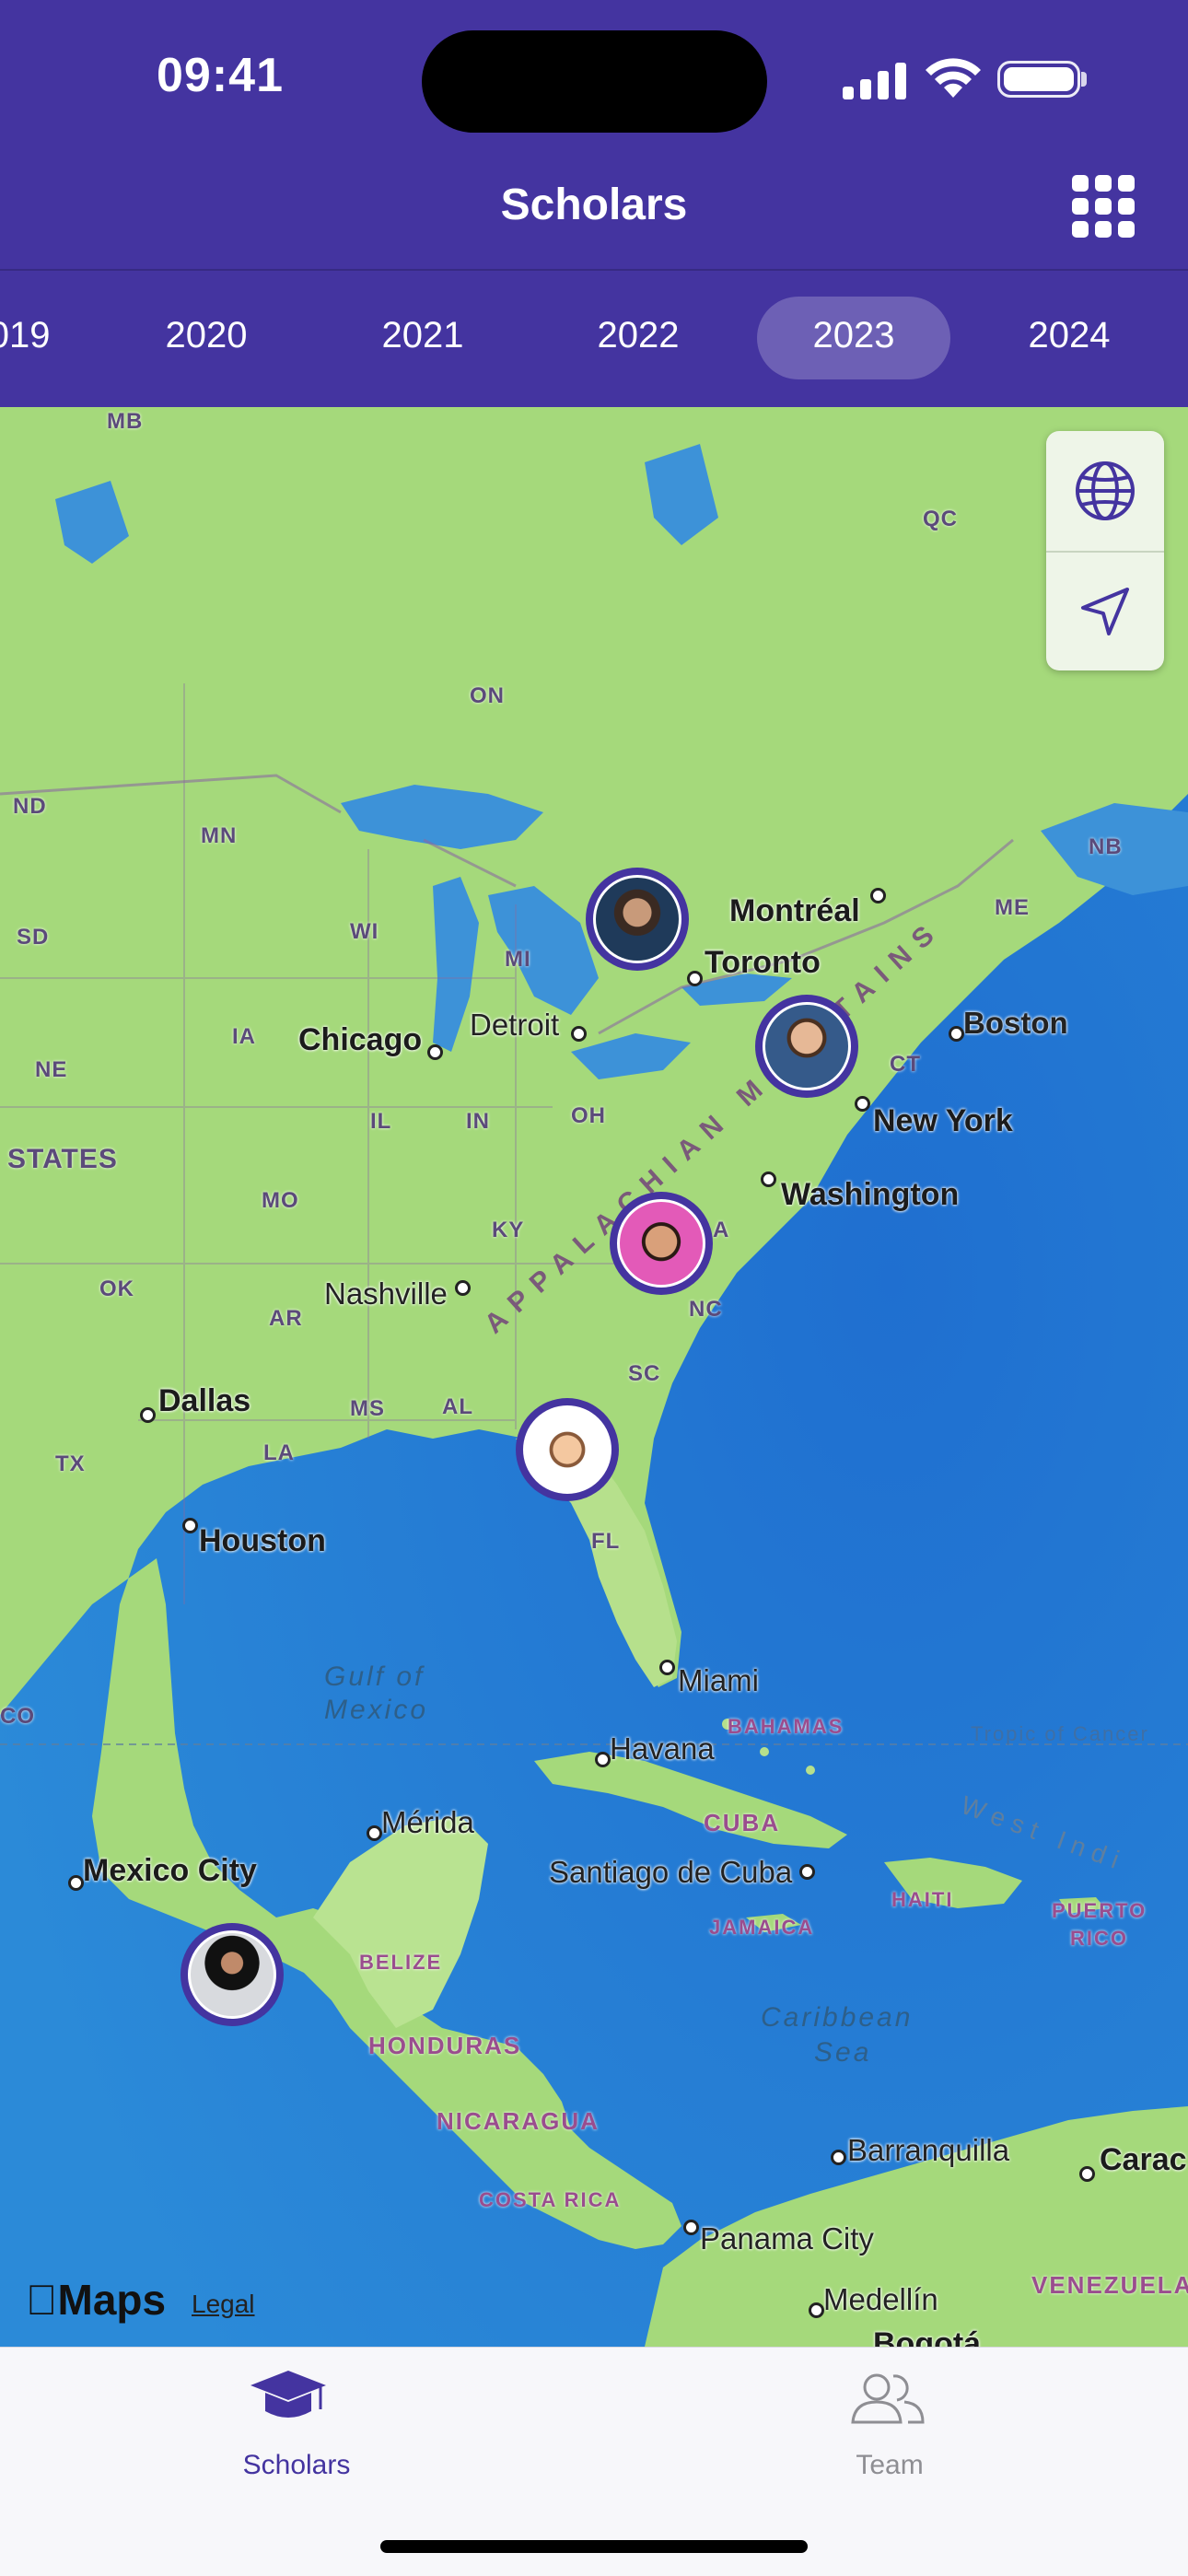  I want to click on map-city-toronto: Toronto, so click(763, 963).